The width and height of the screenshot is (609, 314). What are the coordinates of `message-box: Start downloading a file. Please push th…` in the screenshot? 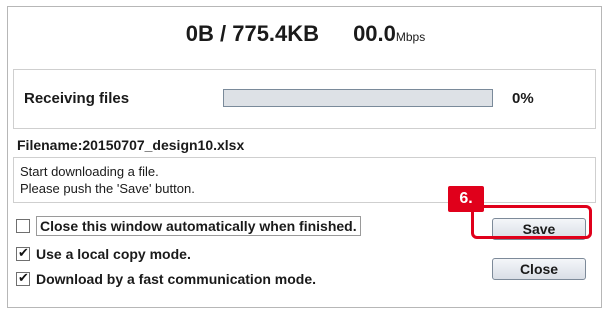 It's located at (304, 180).